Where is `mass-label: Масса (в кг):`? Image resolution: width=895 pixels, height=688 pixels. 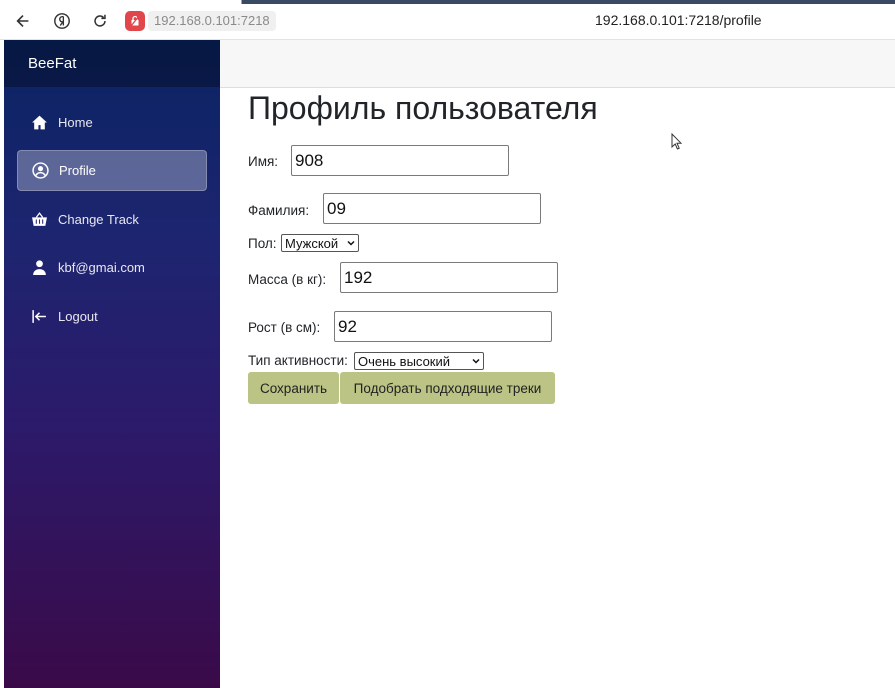 mass-label: Масса (в кг): is located at coordinates (287, 279).